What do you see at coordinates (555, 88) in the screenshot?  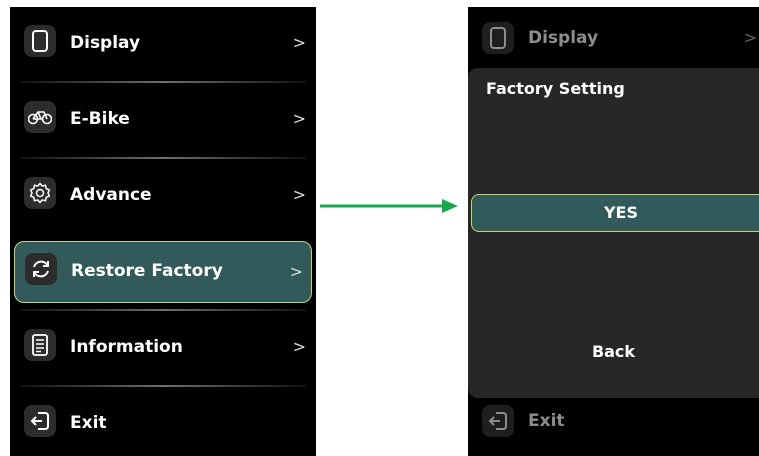 I see `dialog-title: Factory Setting` at bounding box center [555, 88].